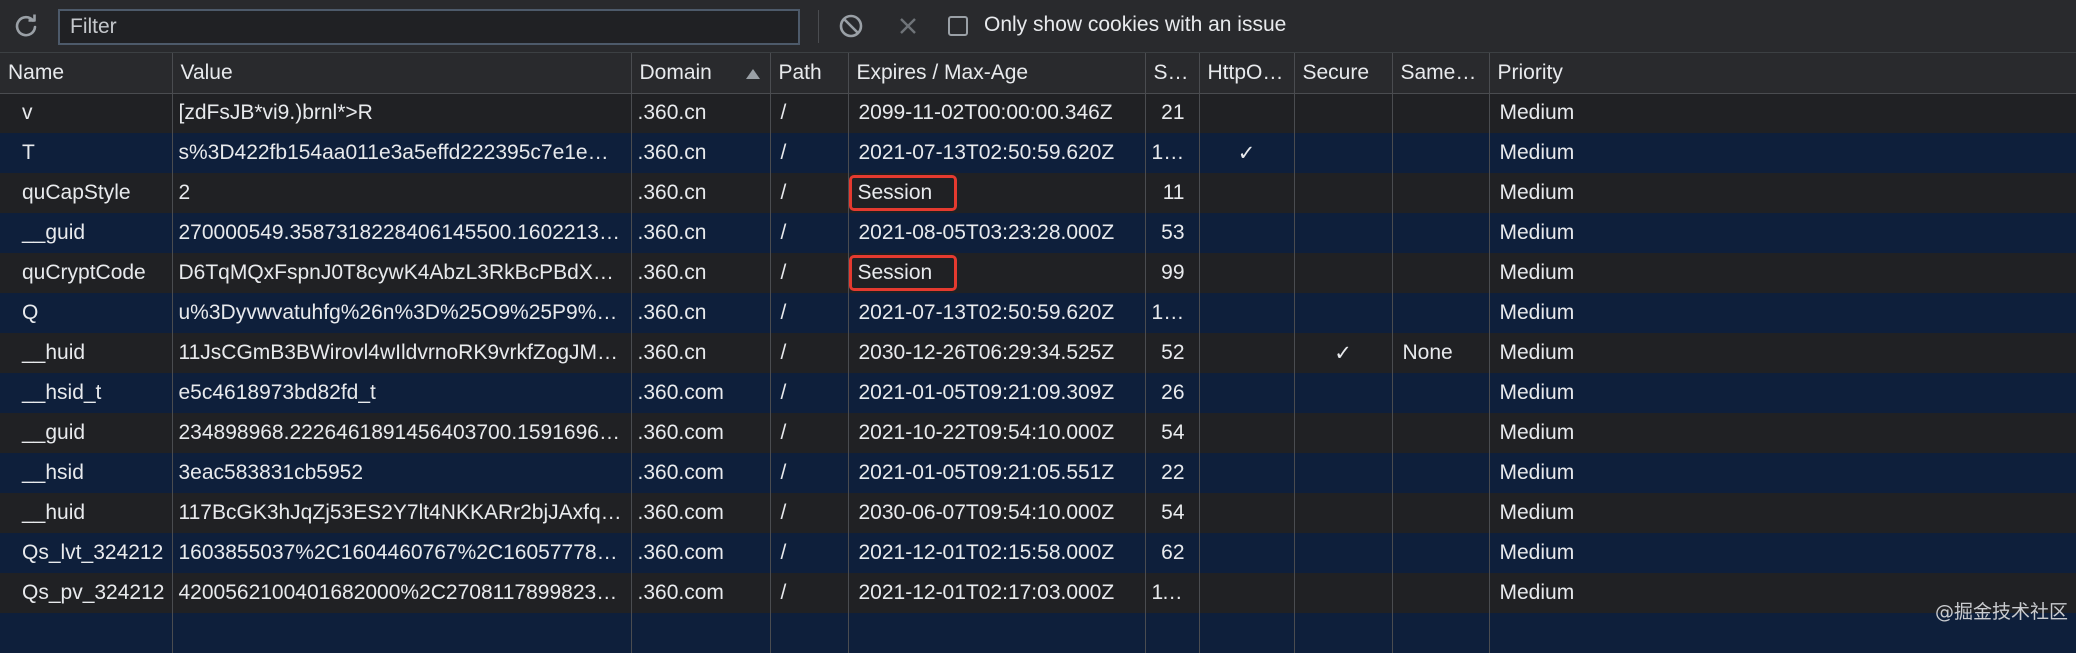 This screenshot has height=653, width=2076. Describe the element at coordinates (908, 26) in the screenshot. I see `delete-selected-icon` at that location.